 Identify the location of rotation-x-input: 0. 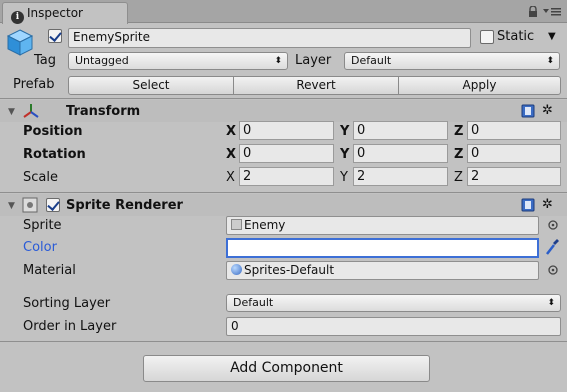
(286, 153).